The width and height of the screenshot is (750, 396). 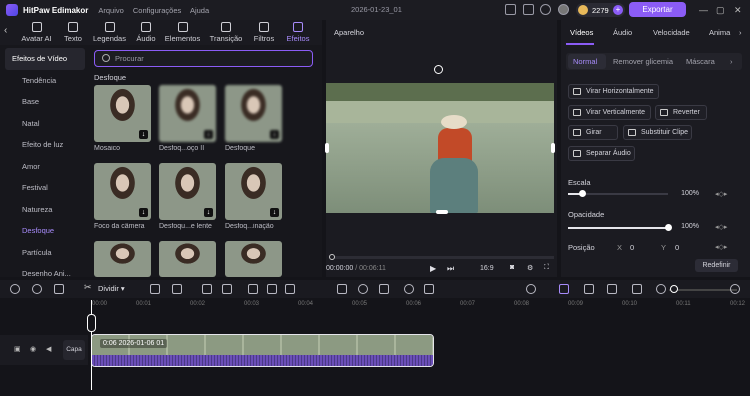 What do you see at coordinates (531, 289) in the screenshot?
I see `microphone-icon` at bounding box center [531, 289].